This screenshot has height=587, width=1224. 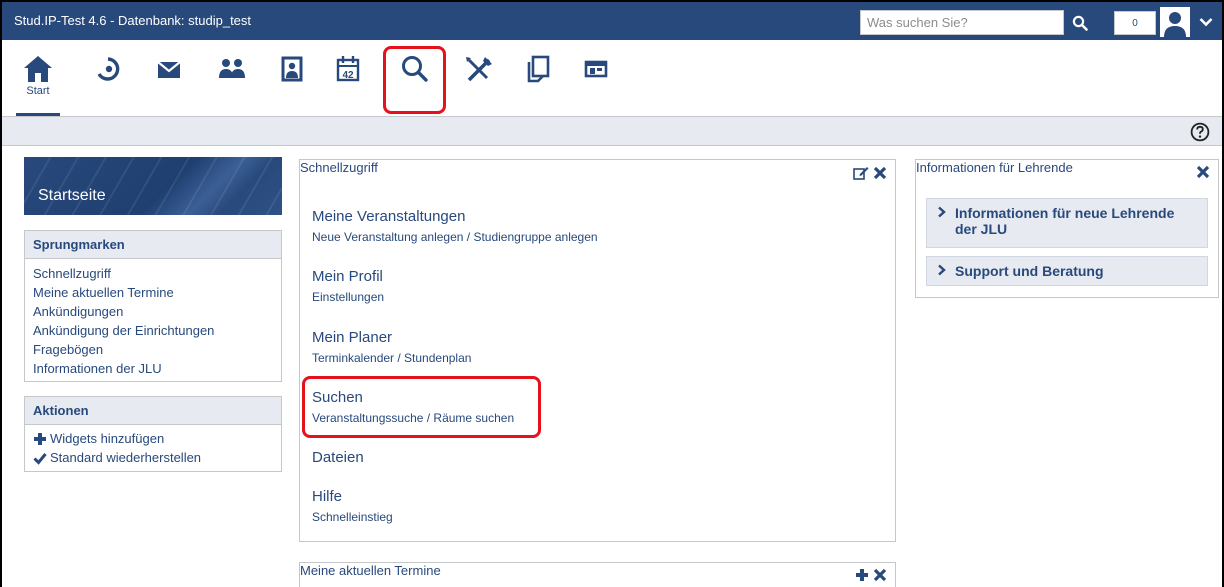 I want to click on suchen-highlight-box, so click(x=421, y=407).